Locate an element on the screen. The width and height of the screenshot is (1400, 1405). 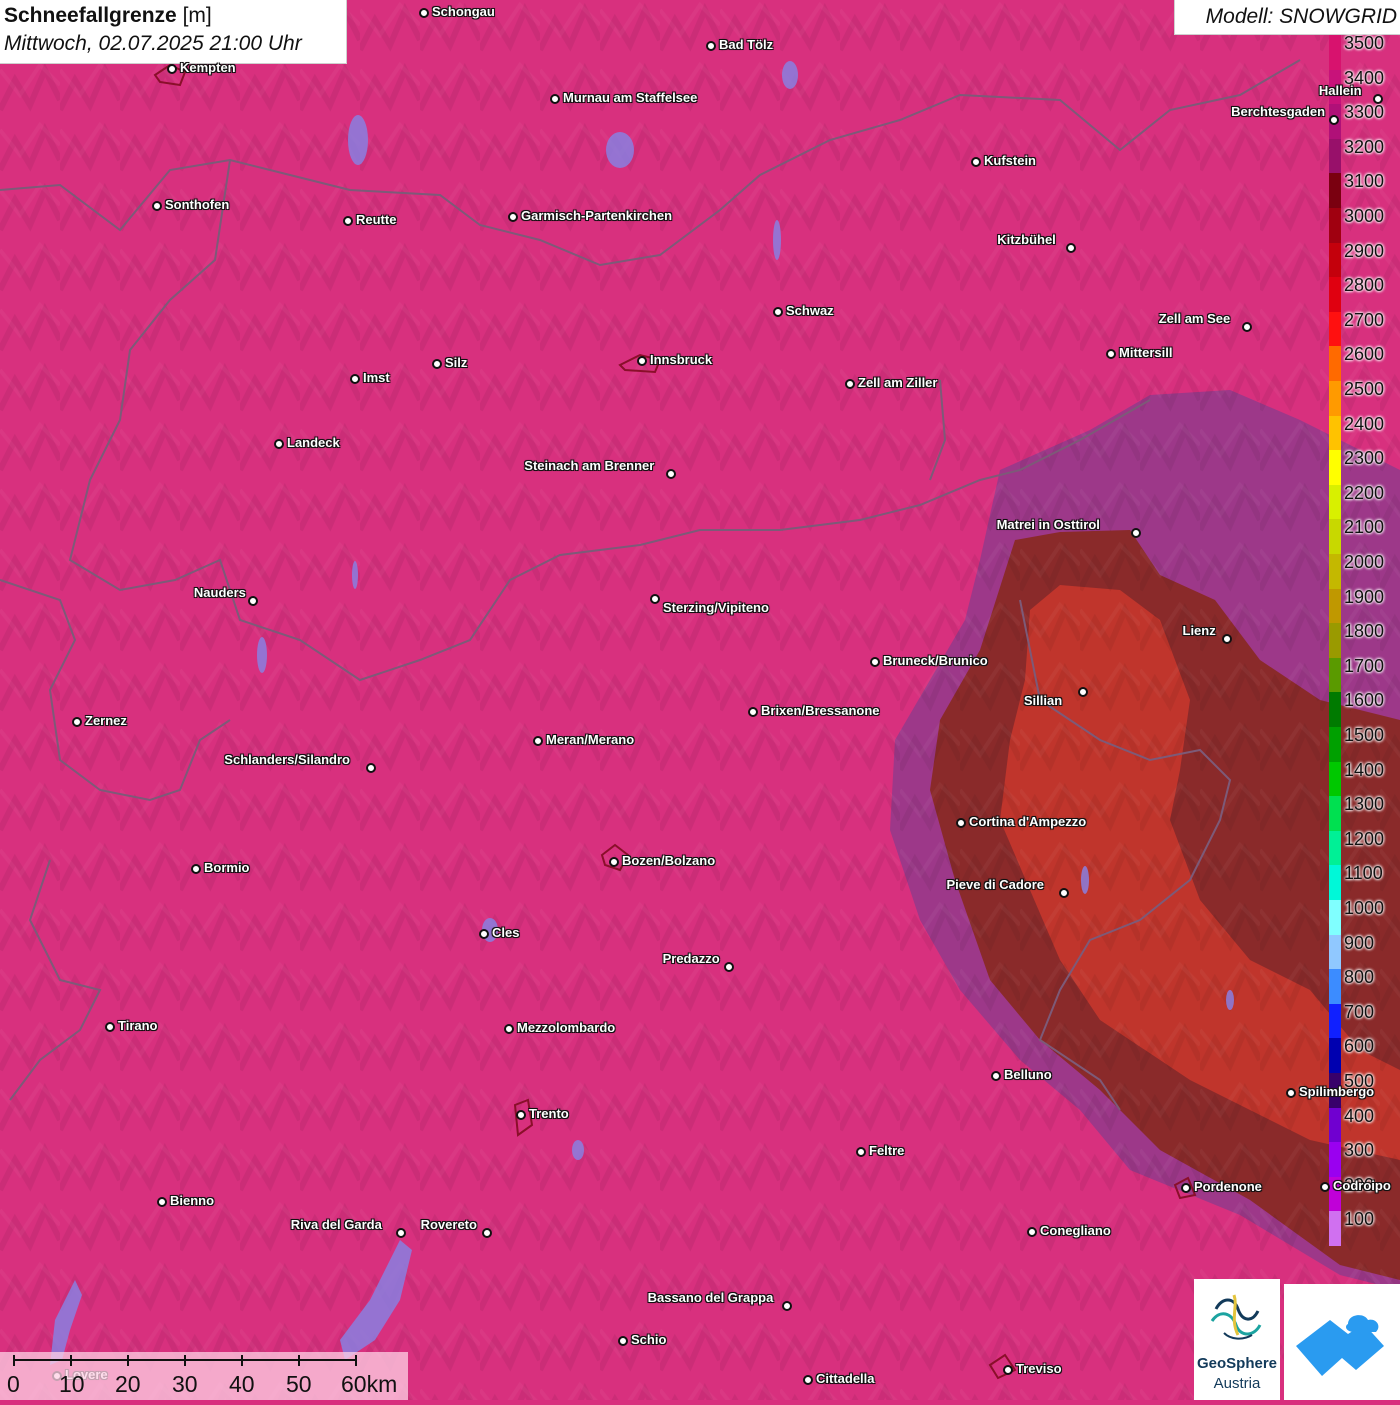
legend-label-2400: 2400 is located at coordinates (1364, 423).